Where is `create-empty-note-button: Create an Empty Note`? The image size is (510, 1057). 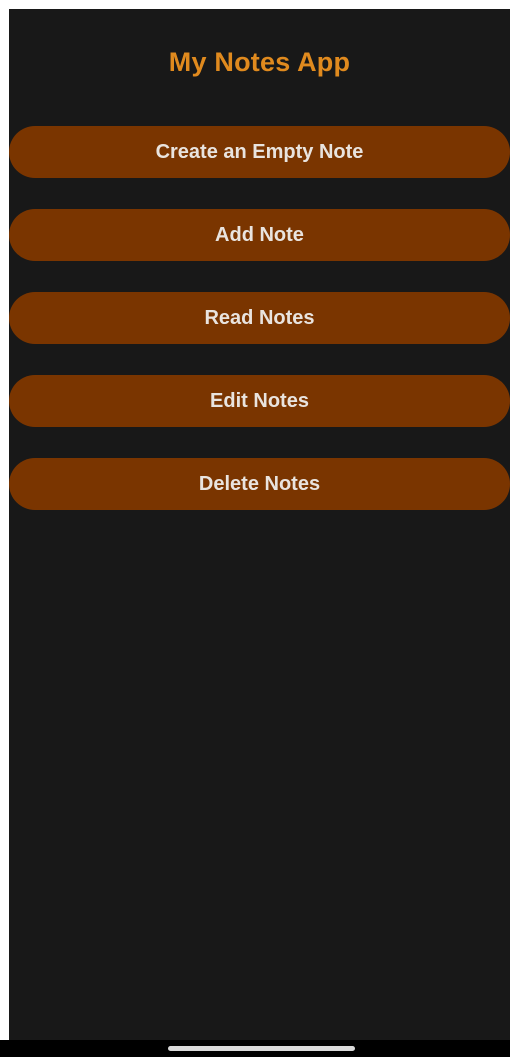 create-empty-note-button: Create an Empty Note is located at coordinates (259, 152).